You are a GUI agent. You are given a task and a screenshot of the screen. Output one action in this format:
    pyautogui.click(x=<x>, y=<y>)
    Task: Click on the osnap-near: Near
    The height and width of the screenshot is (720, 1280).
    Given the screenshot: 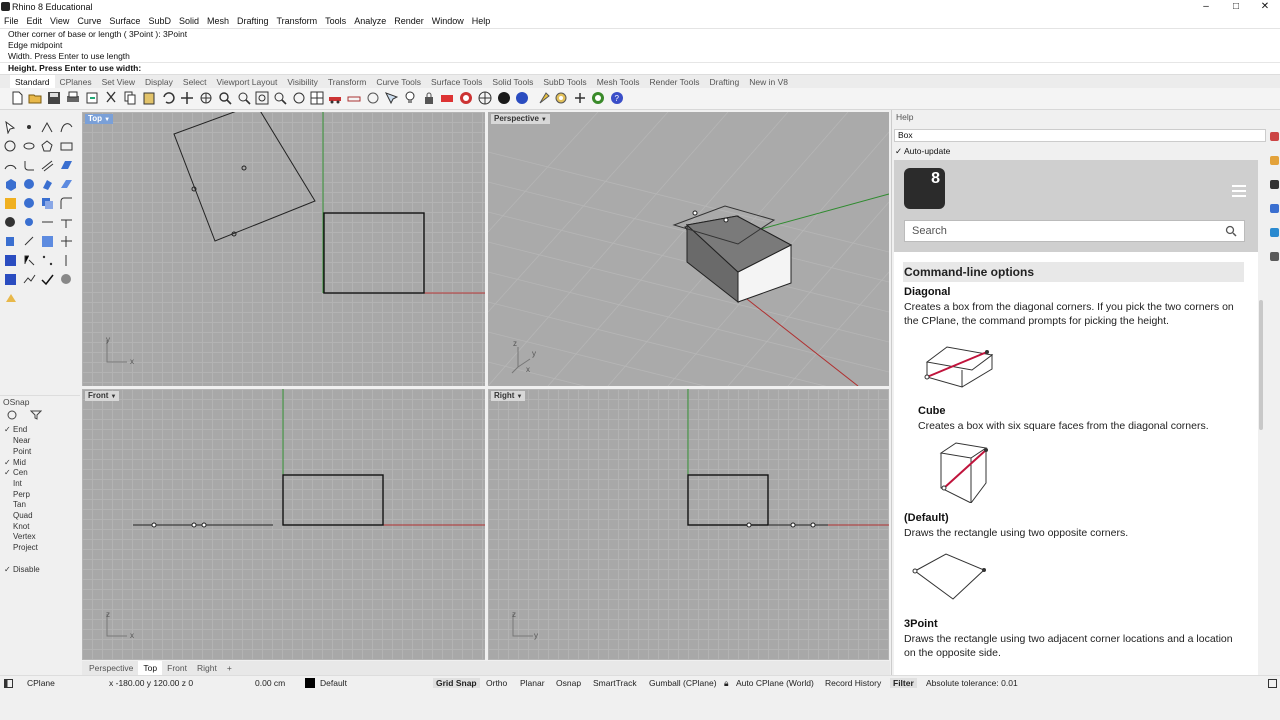 What is the action you would take?
    pyautogui.click(x=17, y=440)
    